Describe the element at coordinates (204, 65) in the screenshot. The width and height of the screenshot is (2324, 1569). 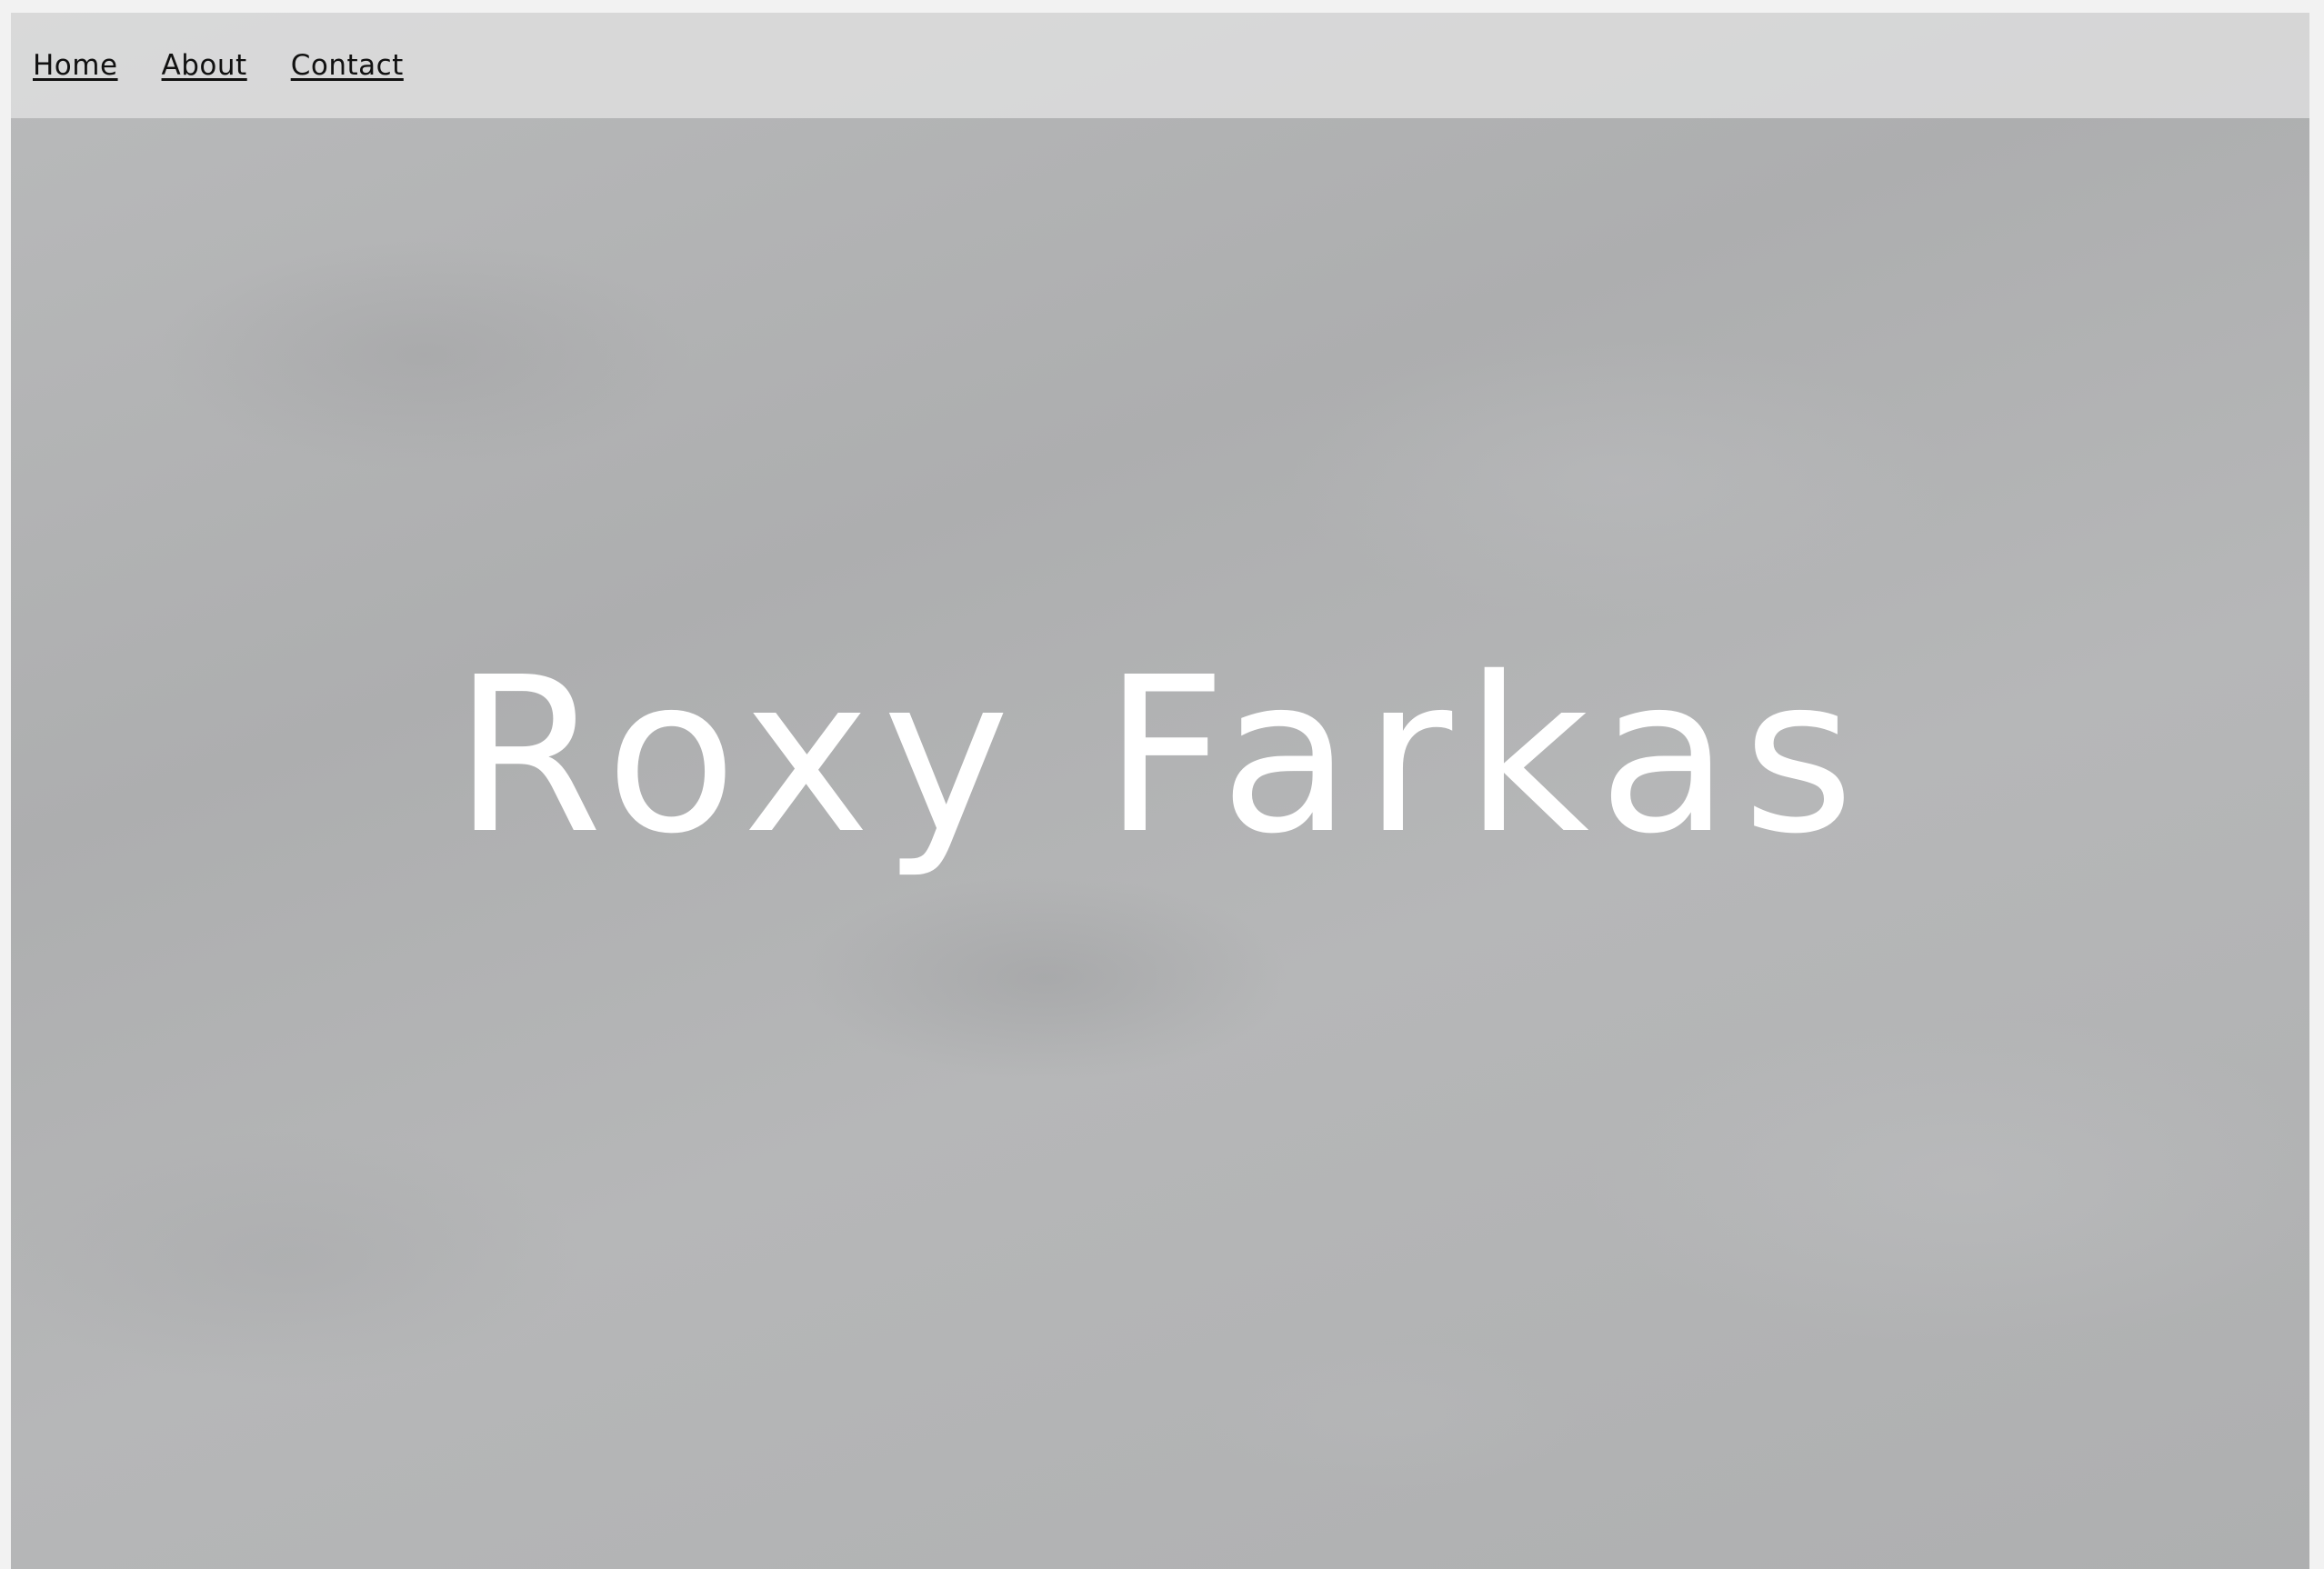
I see `nav-link-about: About` at that location.